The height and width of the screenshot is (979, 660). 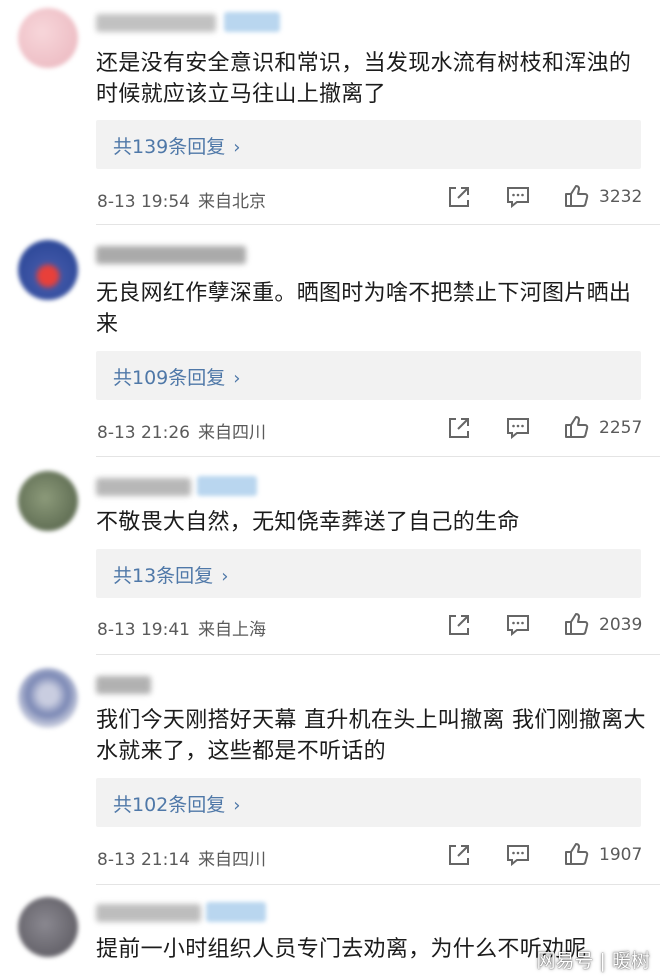 I want to click on comment-text: 无良网红作孽深重。晒图时为啥不把禁止下河图片晒出来, so click(x=364, y=309).